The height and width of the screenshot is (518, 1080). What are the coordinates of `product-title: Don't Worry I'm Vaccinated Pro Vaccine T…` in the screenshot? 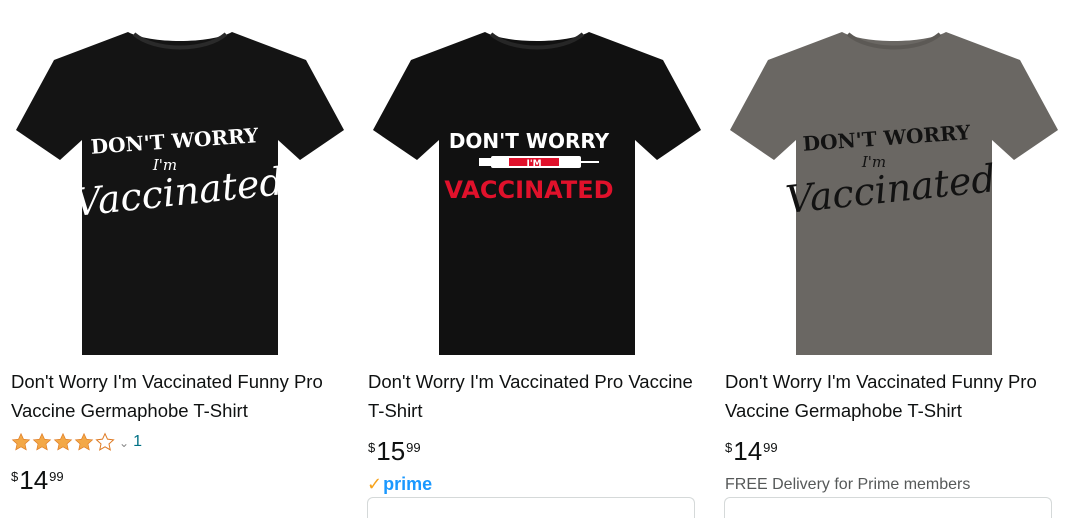 It's located at (533, 396).